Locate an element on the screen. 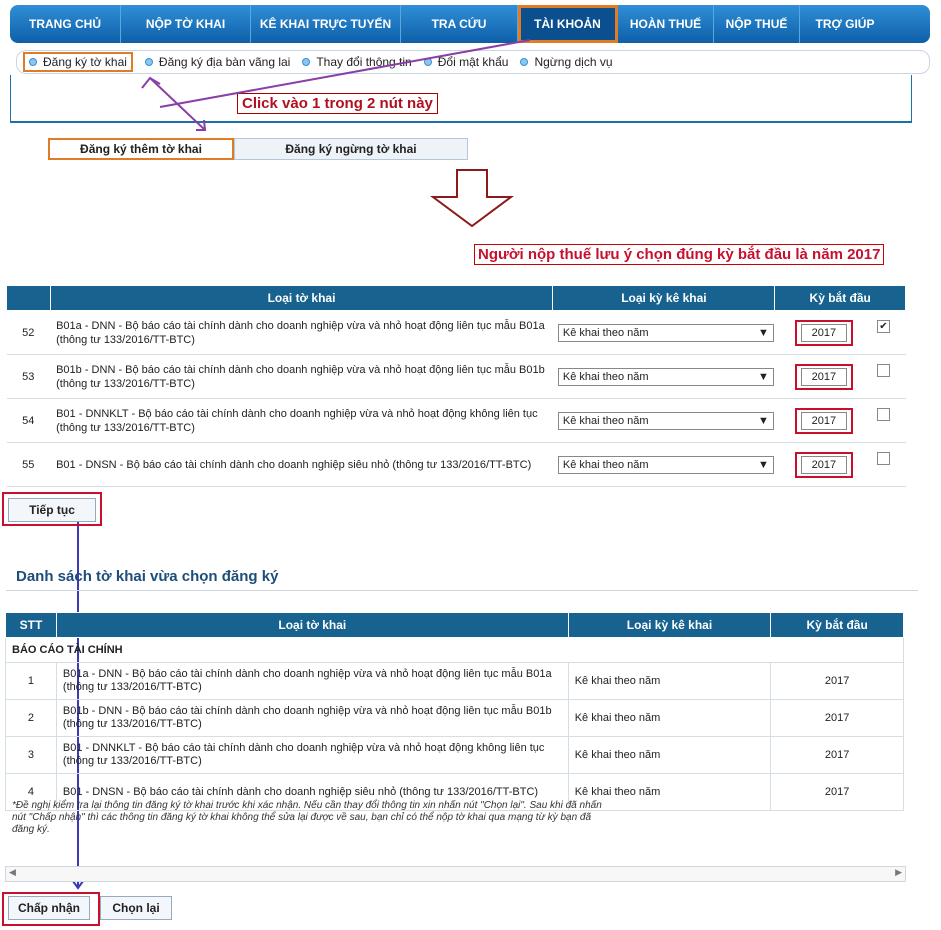 This screenshot has width=941, height=930. row-stt: 52 is located at coordinates (28, 332).